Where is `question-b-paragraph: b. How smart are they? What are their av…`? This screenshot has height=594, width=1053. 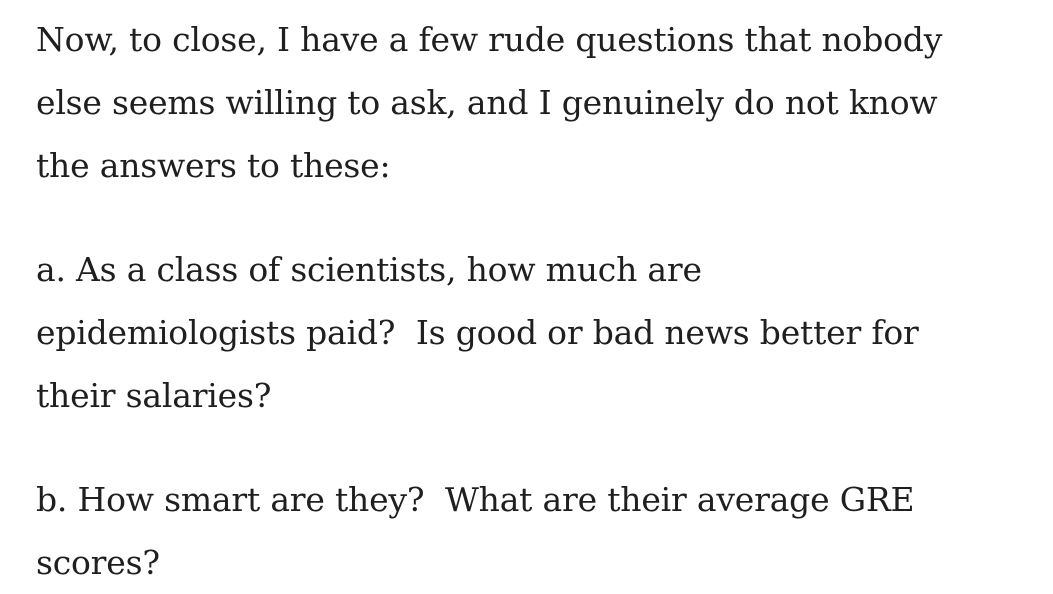 question-b-paragraph: b. How smart are they? What are their av… is located at coordinates (475, 531).